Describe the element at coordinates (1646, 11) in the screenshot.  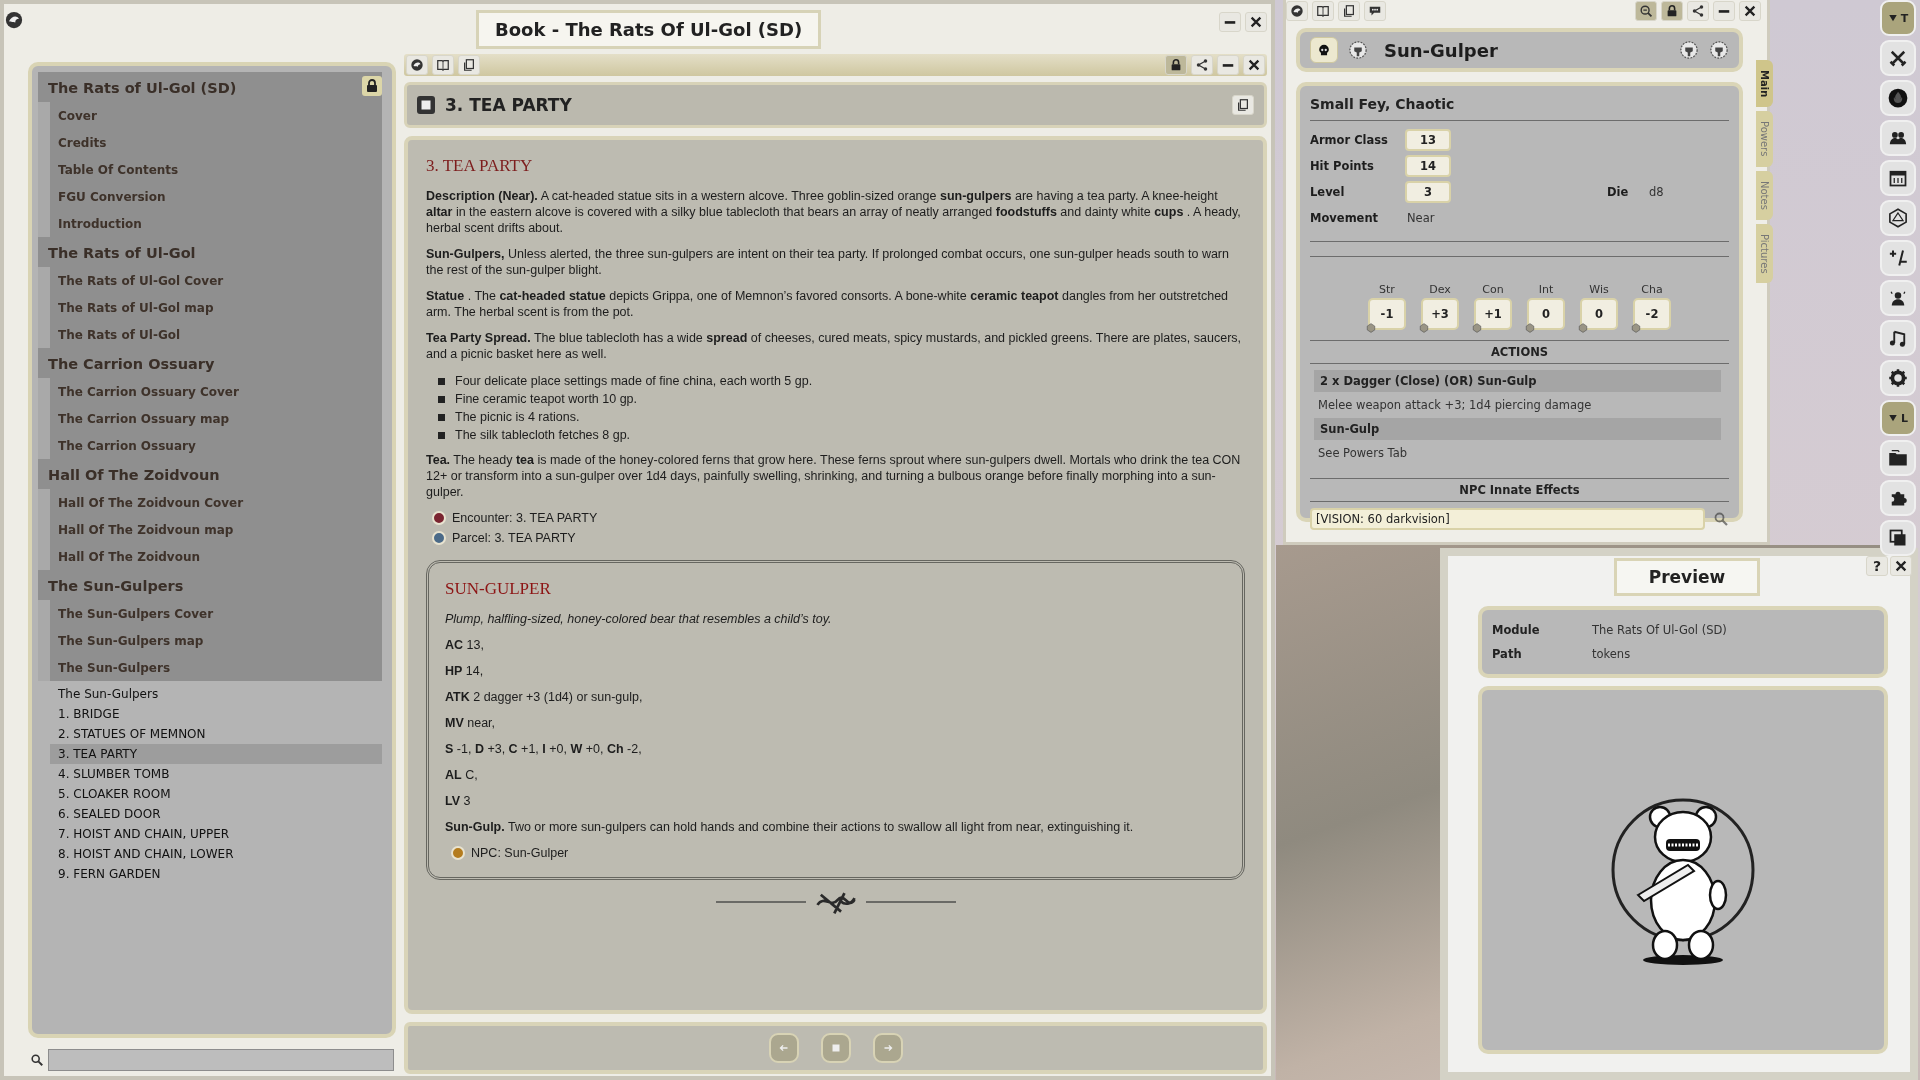
I see `zoom-button` at that location.